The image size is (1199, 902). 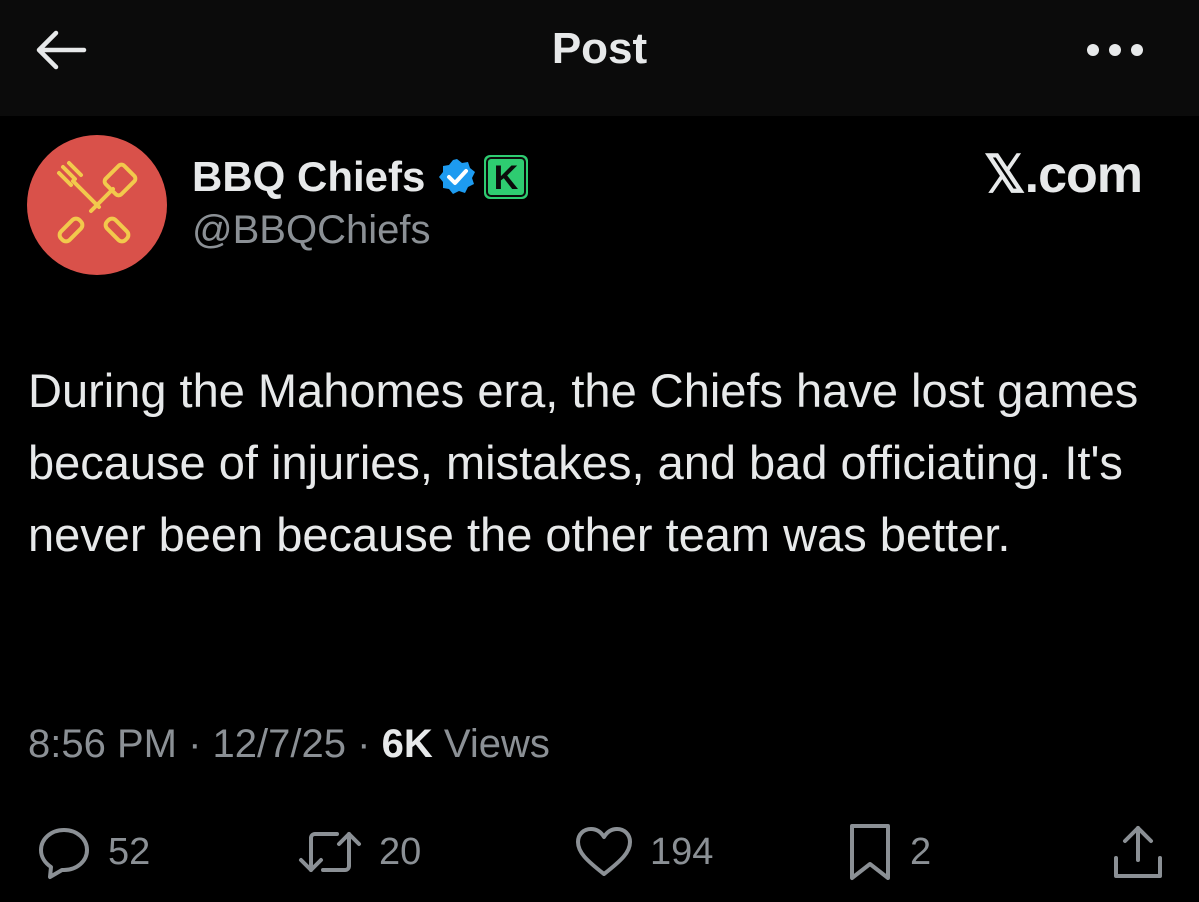 I want to click on source-watermark: 𝕏.com, so click(x=1063, y=175).